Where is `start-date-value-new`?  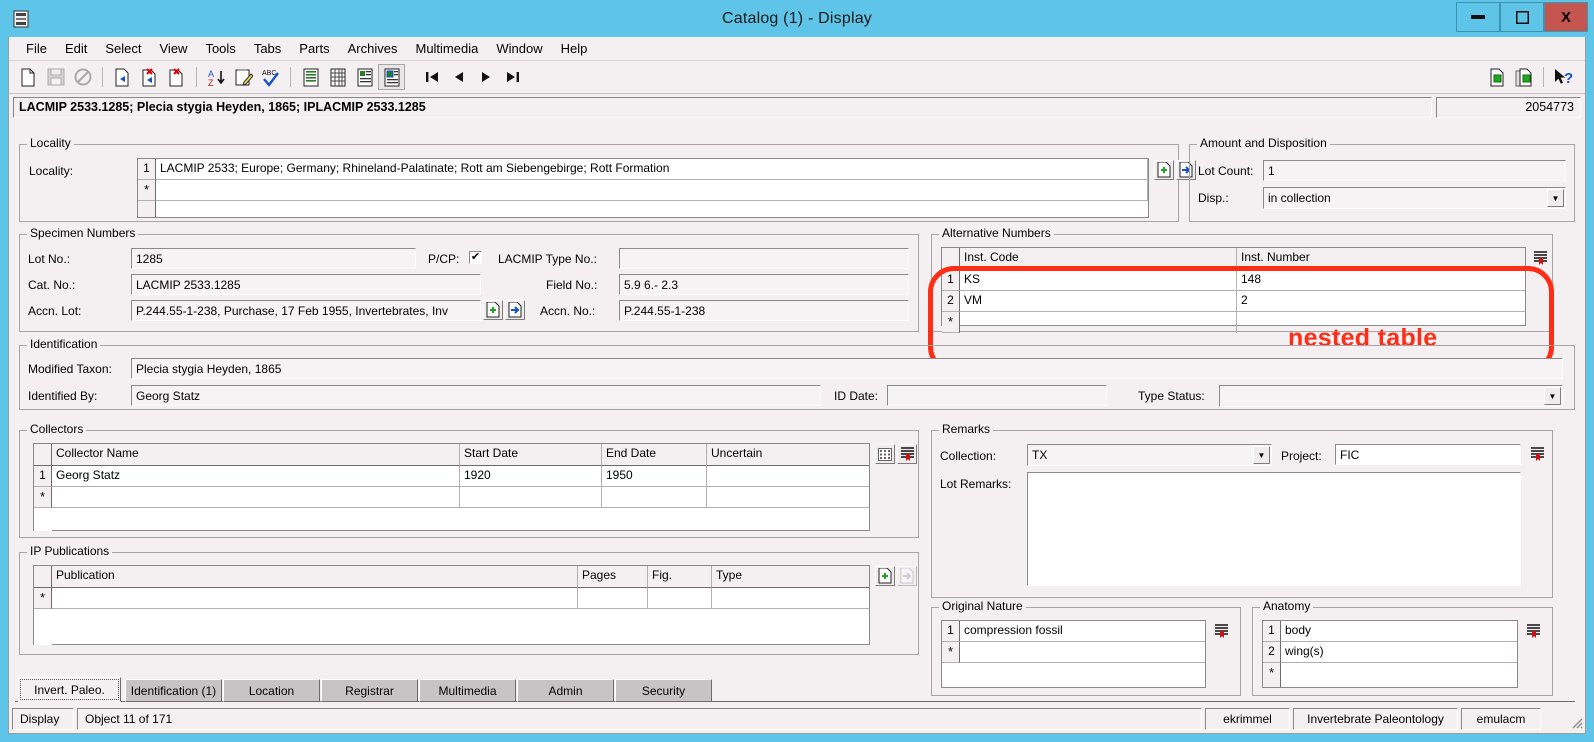
start-date-value-new is located at coordinates (531, 497).